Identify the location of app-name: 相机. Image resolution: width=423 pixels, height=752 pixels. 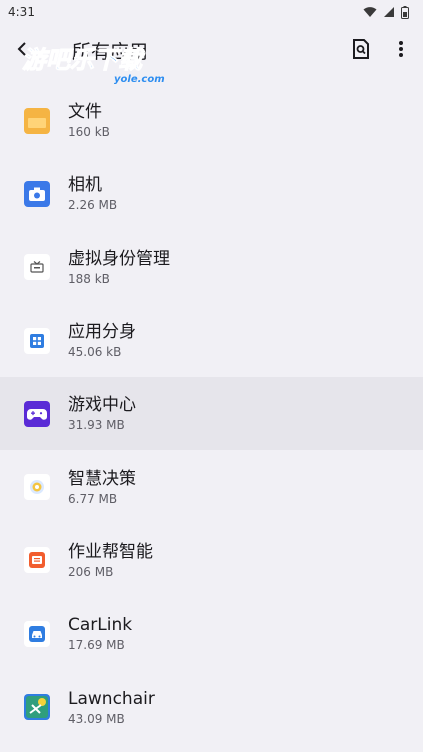
(85, 185).